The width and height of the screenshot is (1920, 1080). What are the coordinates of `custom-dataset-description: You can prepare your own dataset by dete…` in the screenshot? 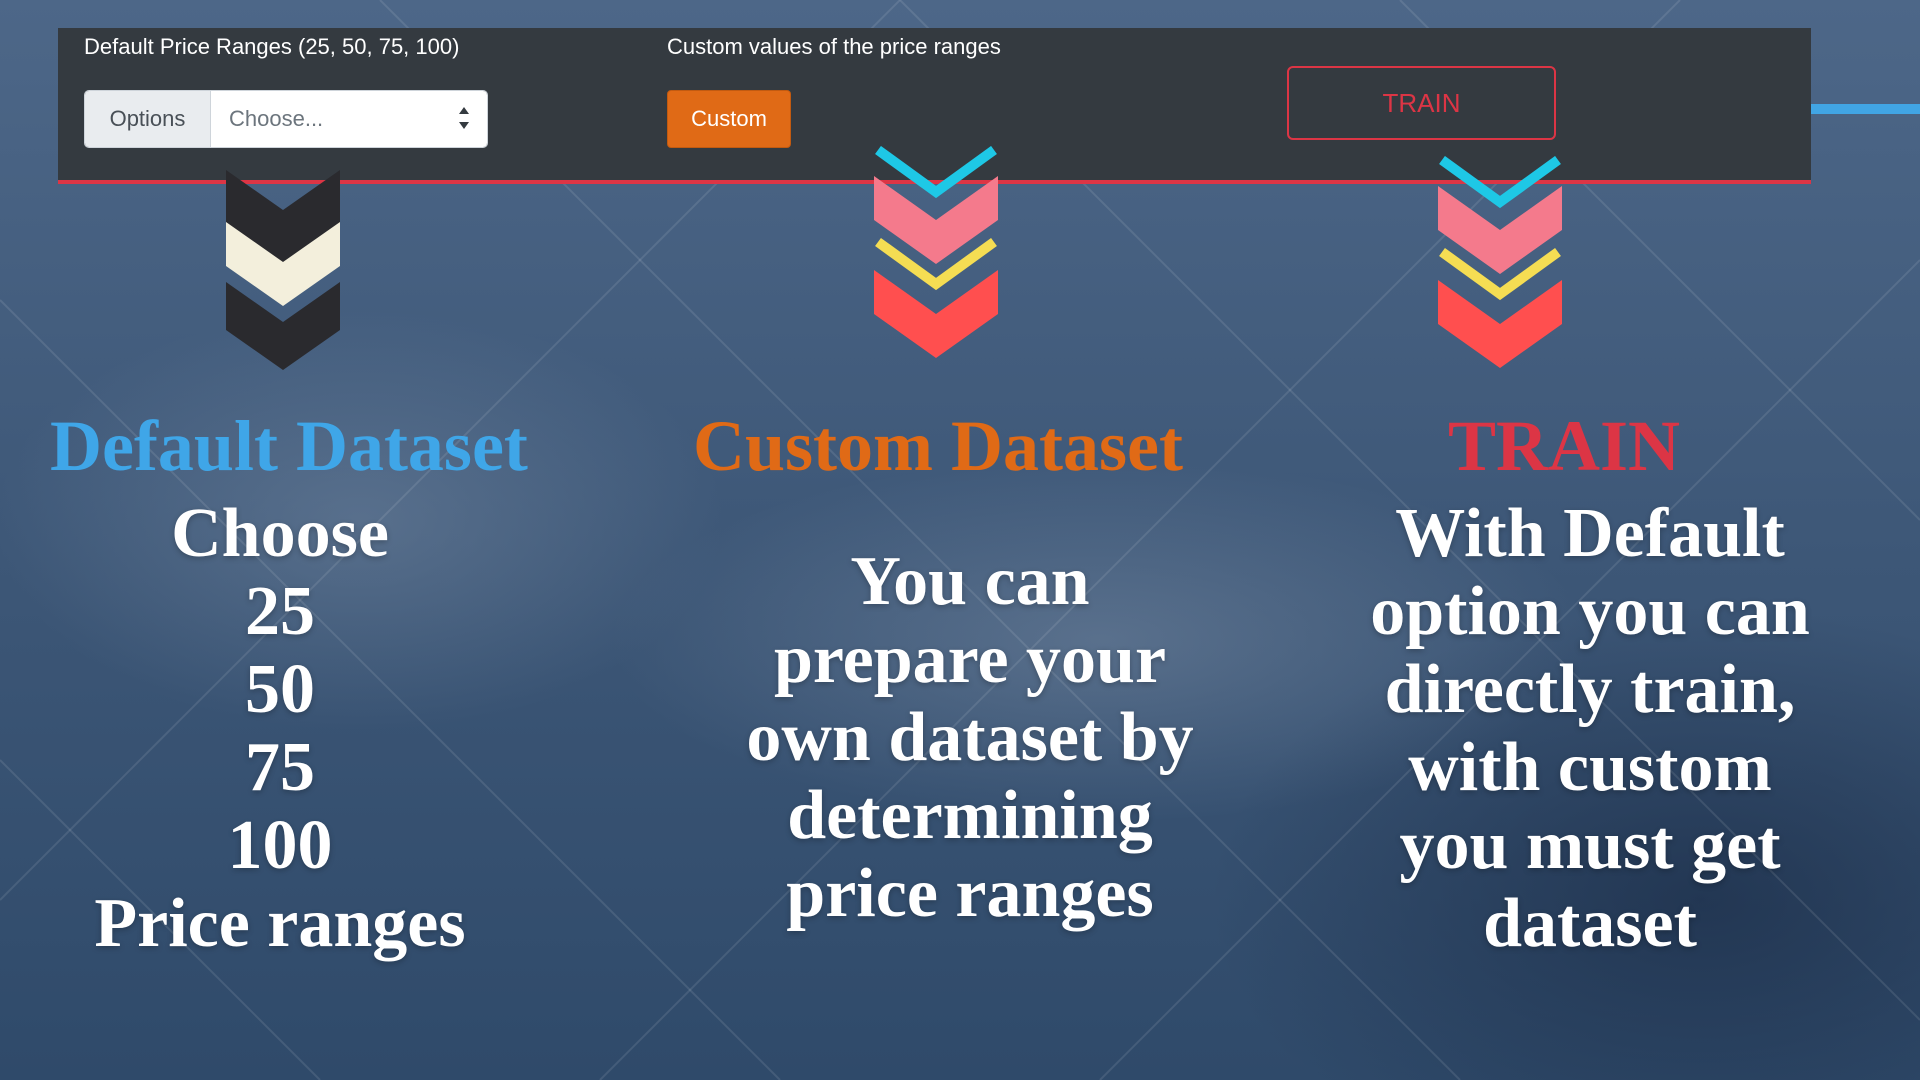 It's located at (970, 738).